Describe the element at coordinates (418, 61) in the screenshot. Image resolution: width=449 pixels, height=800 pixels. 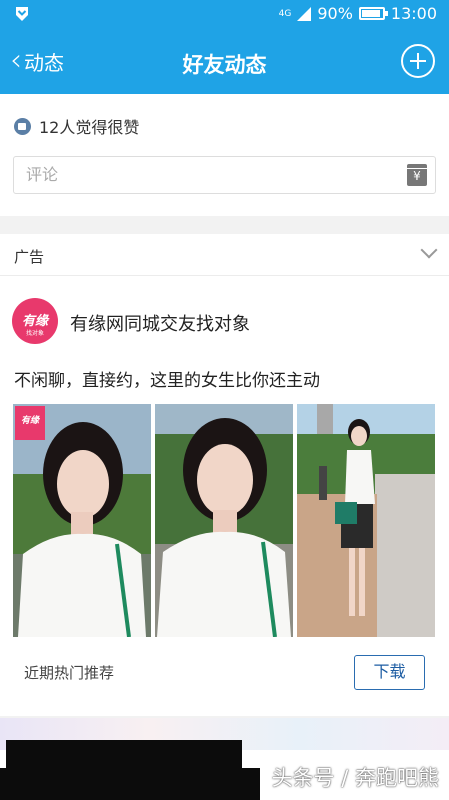
I see `add-circle-icon` at that location.